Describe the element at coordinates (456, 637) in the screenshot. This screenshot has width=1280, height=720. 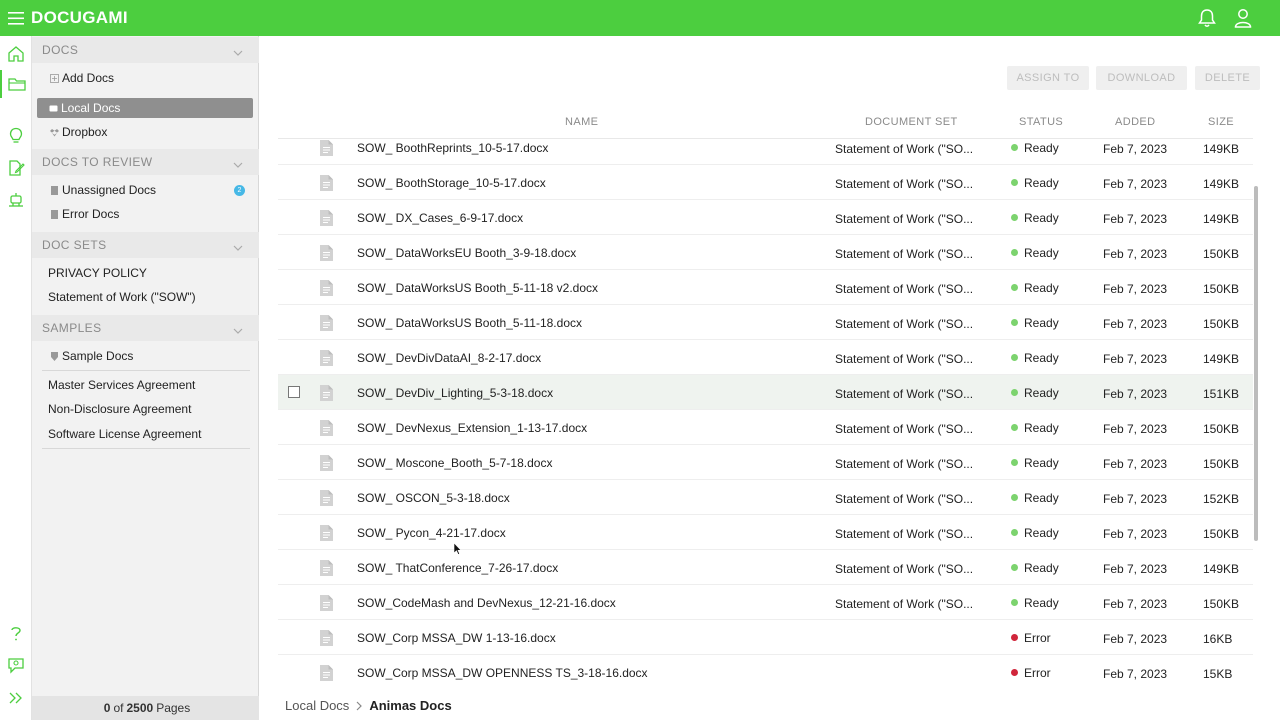
I see `cell-name: SOW_Corp MSSA_DW 1-13-16.docx` at that location.